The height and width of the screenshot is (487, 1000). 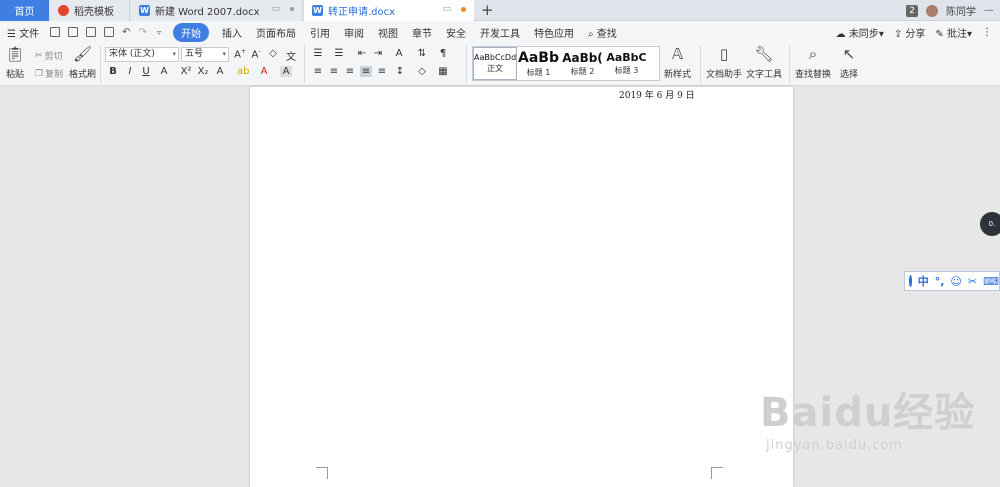 I want to click on floating-ball: 0., so click(x=990, y=224).